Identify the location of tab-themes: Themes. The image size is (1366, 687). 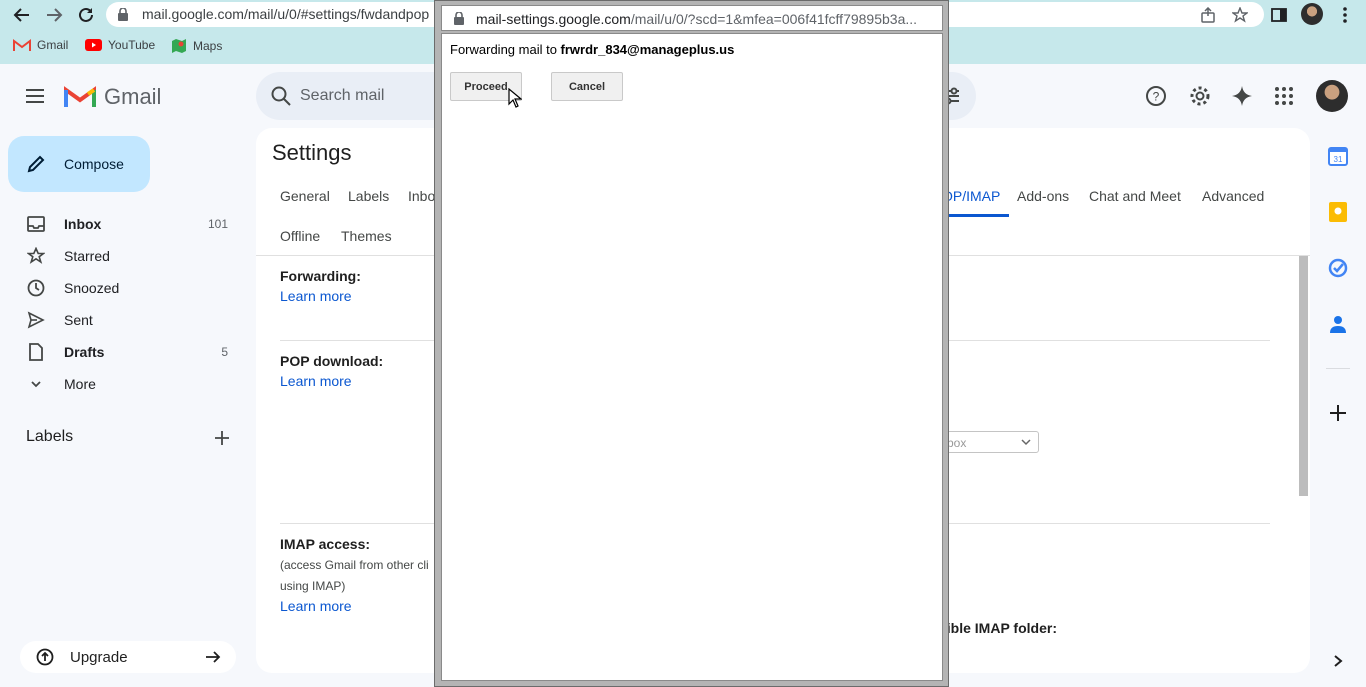
(366, 236).